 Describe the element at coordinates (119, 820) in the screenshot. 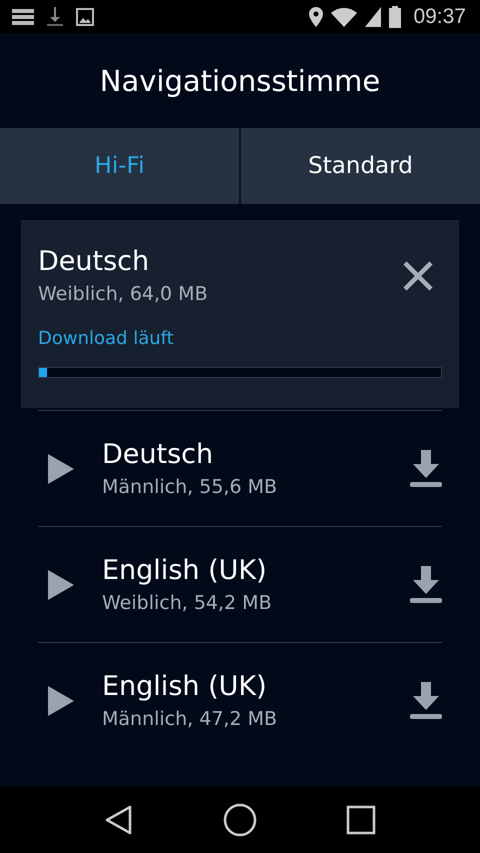

I see `back-icon` at that location.